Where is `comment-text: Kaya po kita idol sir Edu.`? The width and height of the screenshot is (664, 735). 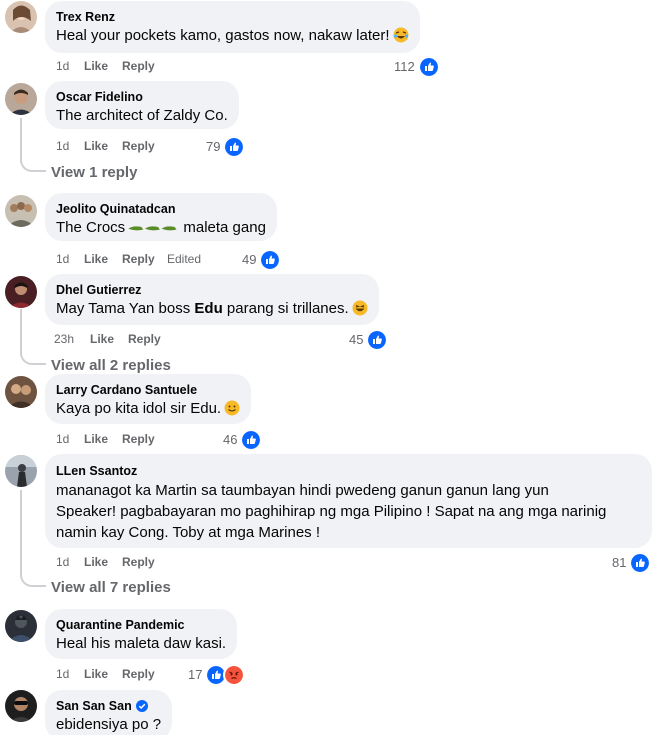 comment-text: Kaya po kita idol sir Edu. is located at coordinates (139, 408).